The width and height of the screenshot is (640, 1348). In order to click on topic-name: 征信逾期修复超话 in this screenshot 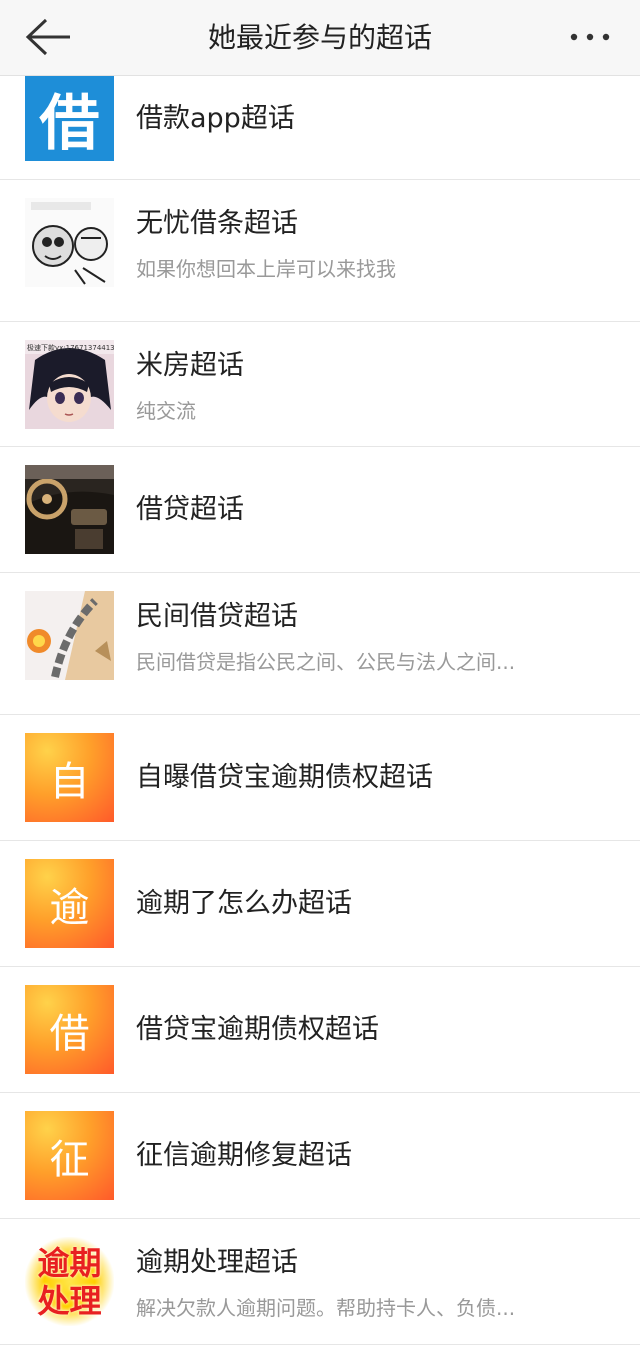, I will do `click(244, 1155)`.